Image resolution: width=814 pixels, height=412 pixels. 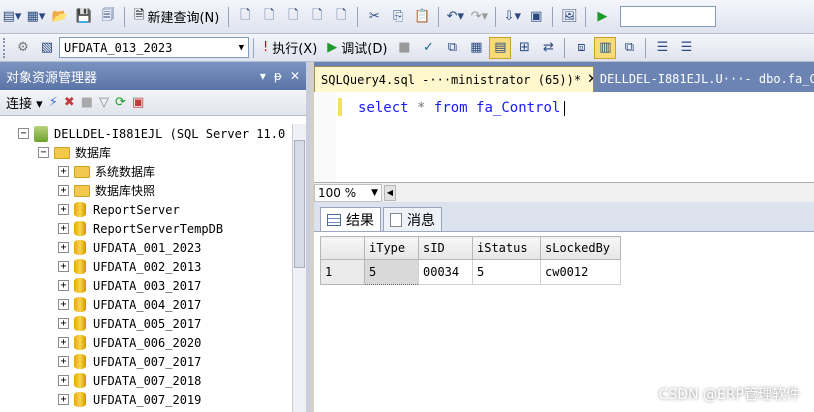 I want to click on tab-results: 结果, so click(x=350, y=219).